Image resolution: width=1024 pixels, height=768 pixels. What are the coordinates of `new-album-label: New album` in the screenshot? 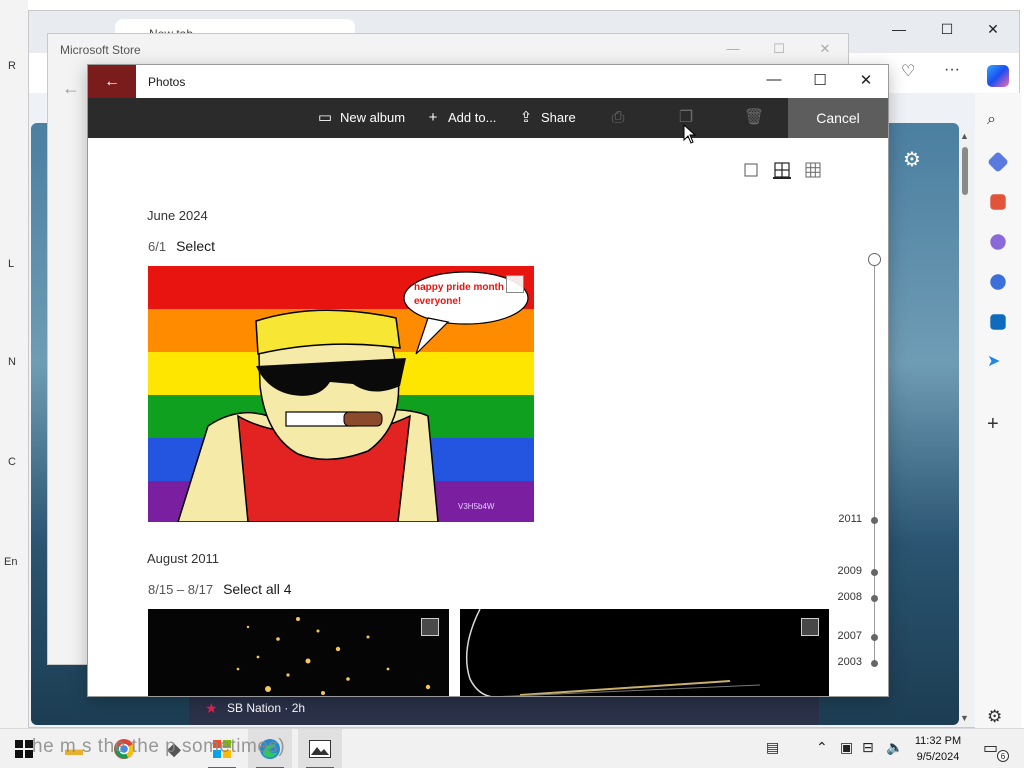 It's located at (373, 117).